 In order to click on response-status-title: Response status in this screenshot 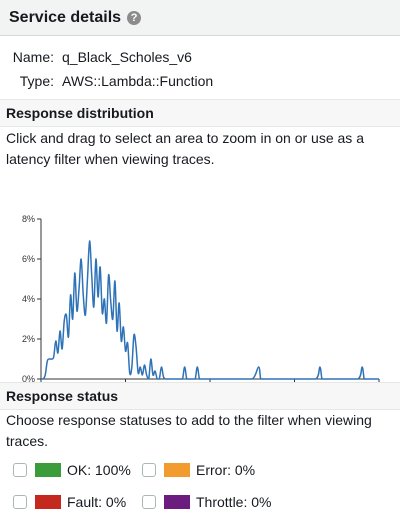, I will do `click(200, 396)`.